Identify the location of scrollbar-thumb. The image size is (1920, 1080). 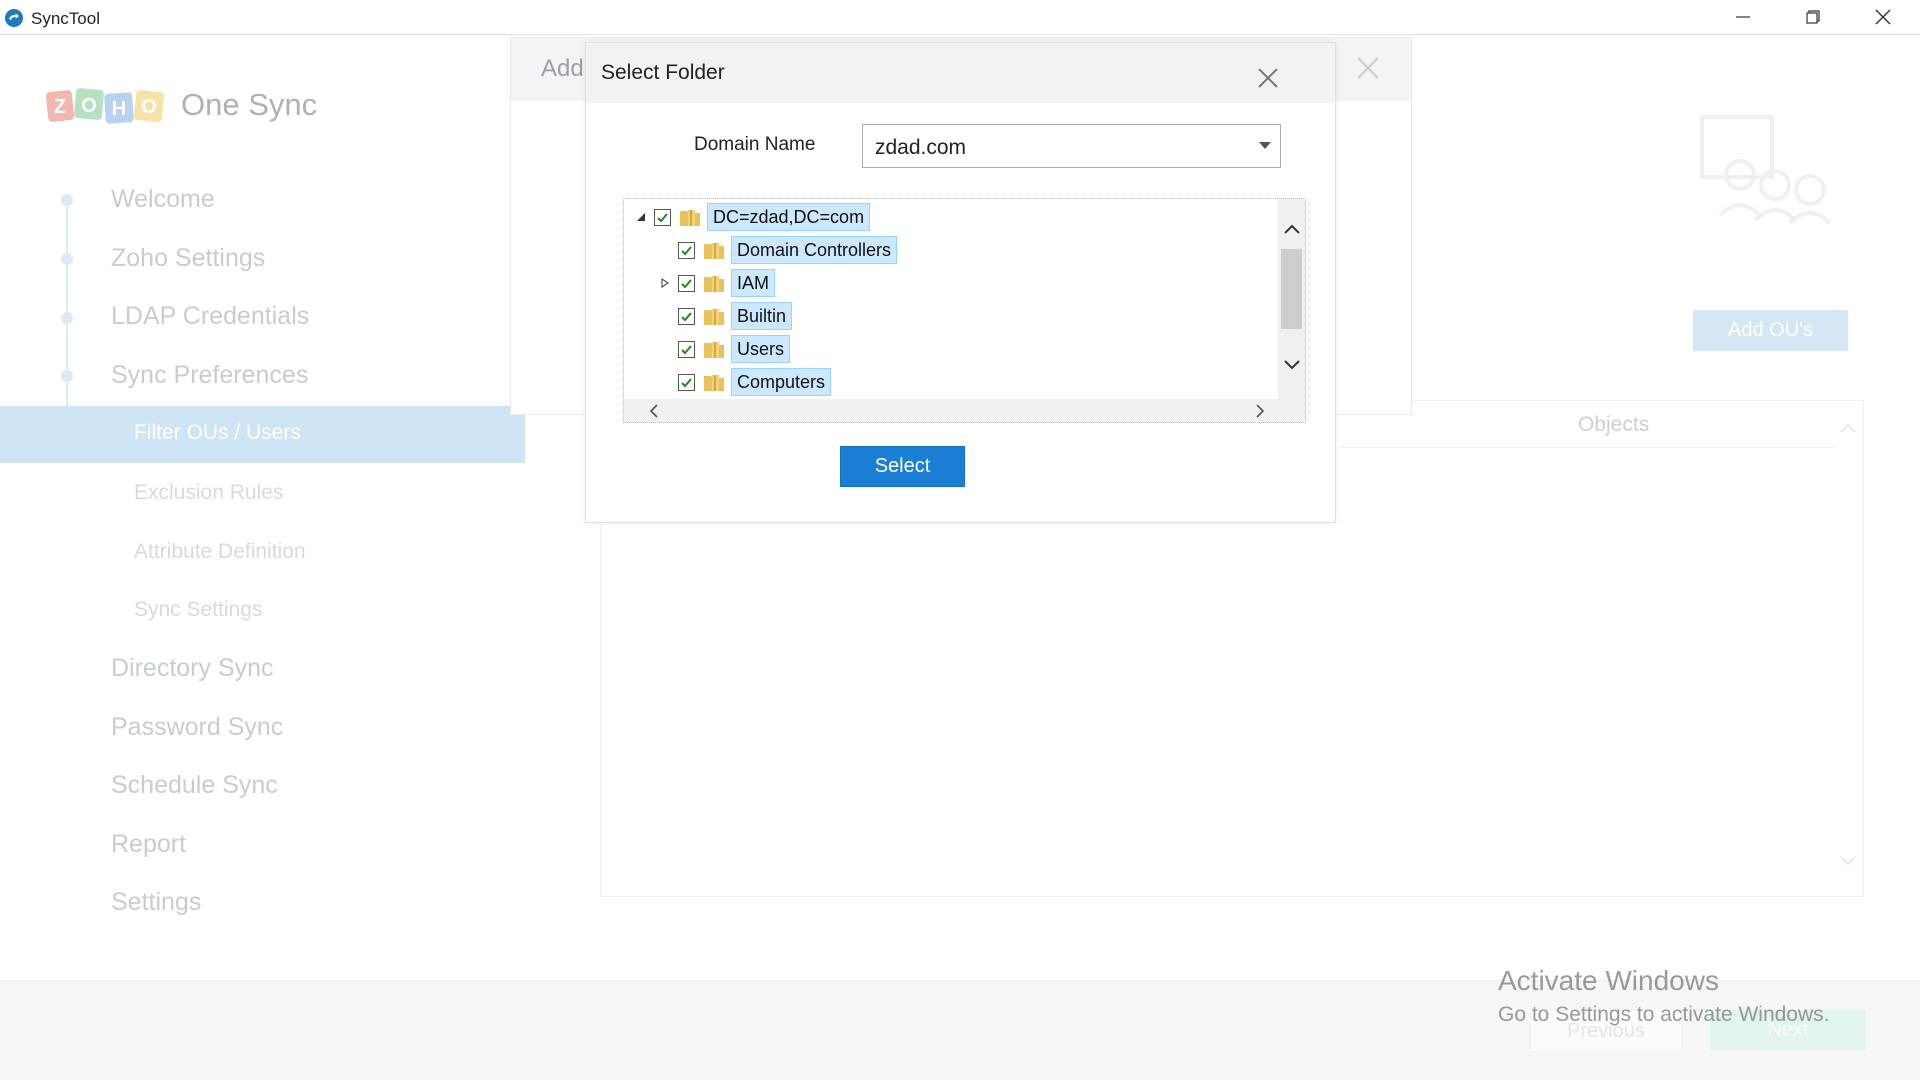
(1291, 289).